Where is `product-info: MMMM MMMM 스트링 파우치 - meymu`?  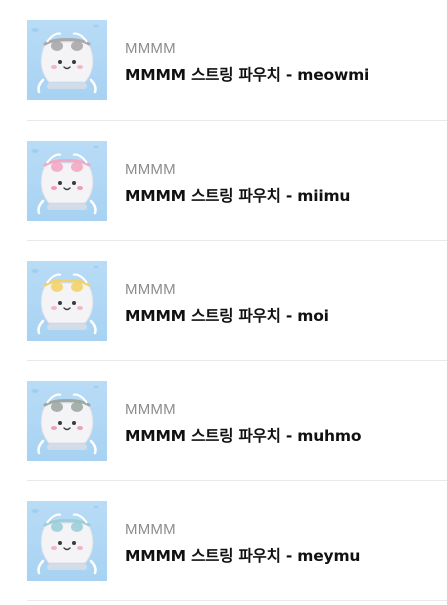
product-info: MMMM MMMM 스트링 파우치 - meymu is located at coordinates (285, 543).